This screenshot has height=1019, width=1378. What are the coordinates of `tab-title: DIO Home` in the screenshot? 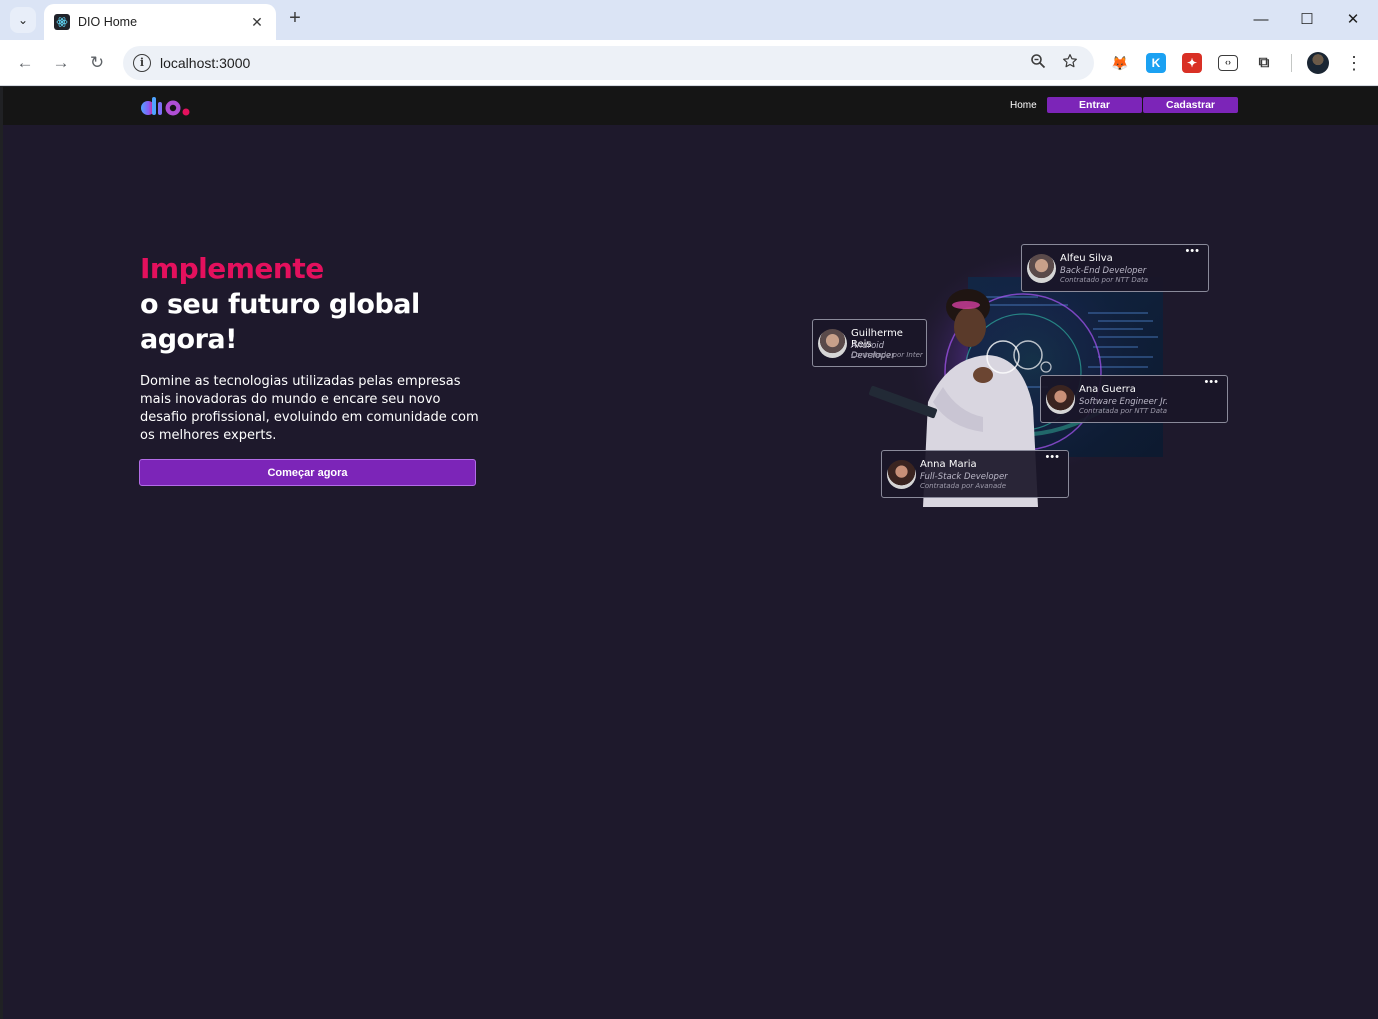 It's located at (108, 22).